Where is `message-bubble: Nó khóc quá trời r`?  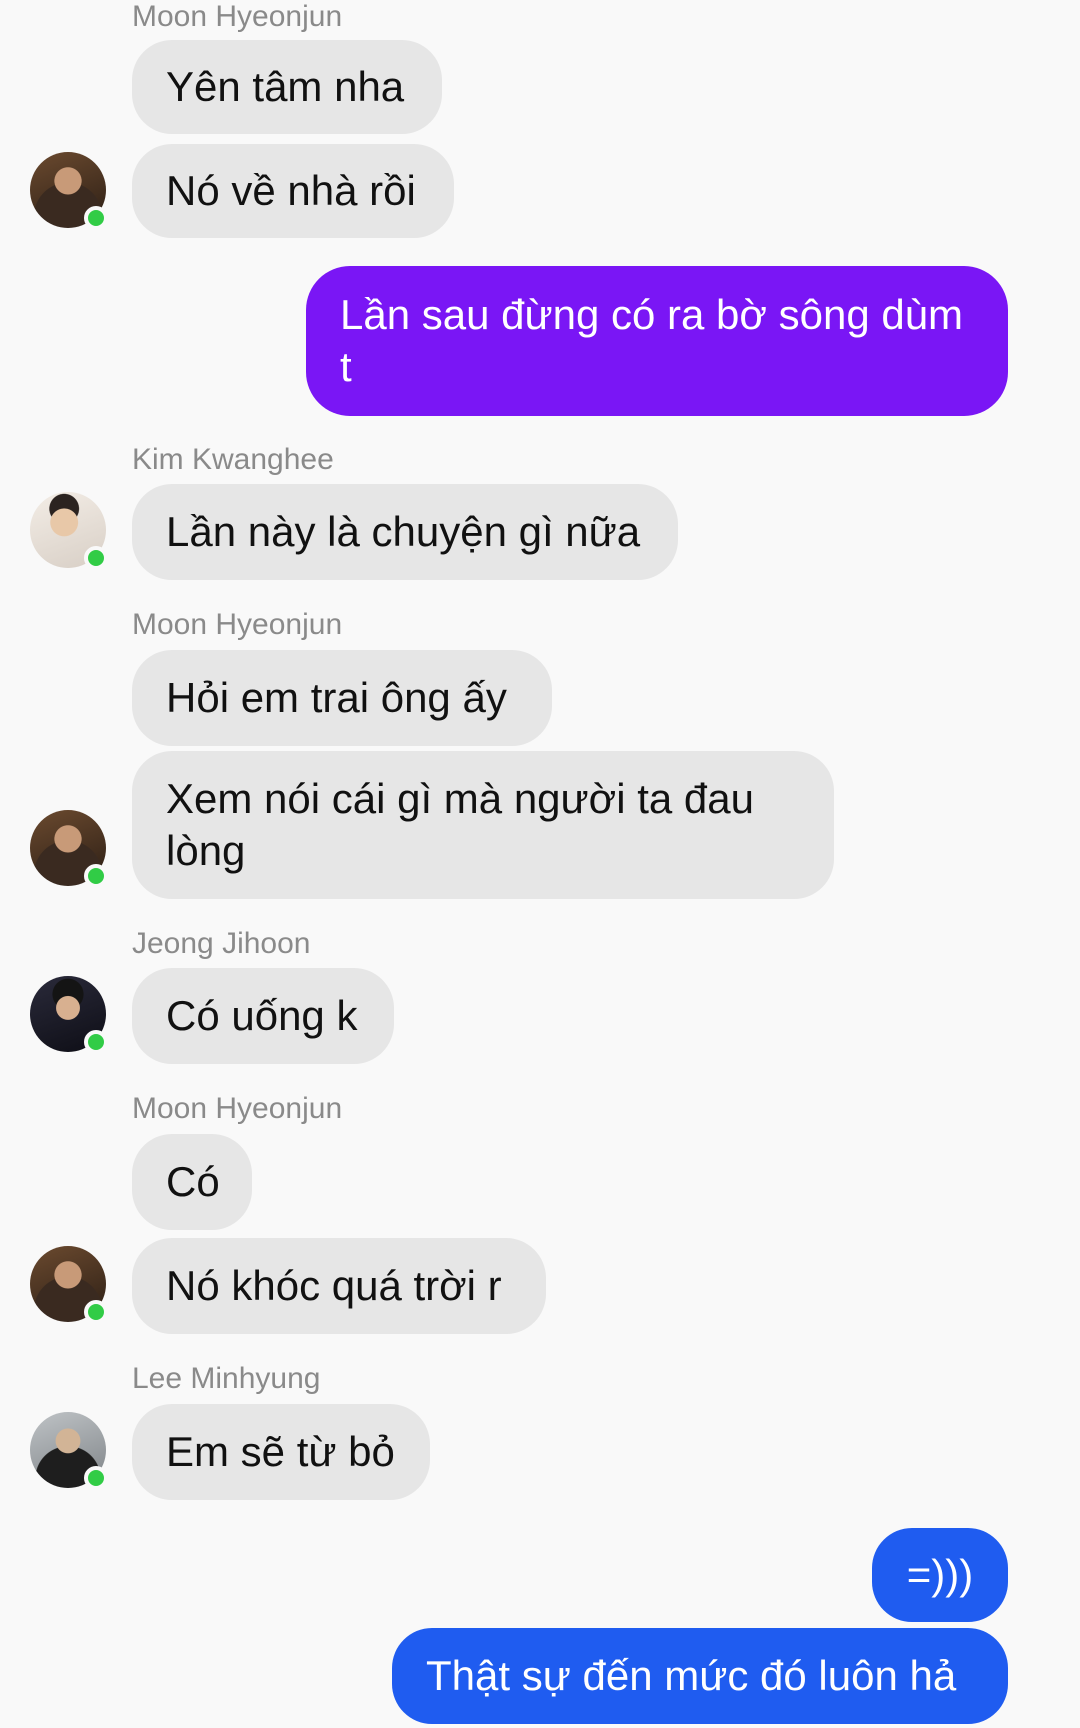 message-bubble: Nó khóc quá trời r is located at coordinates (339, 1286).